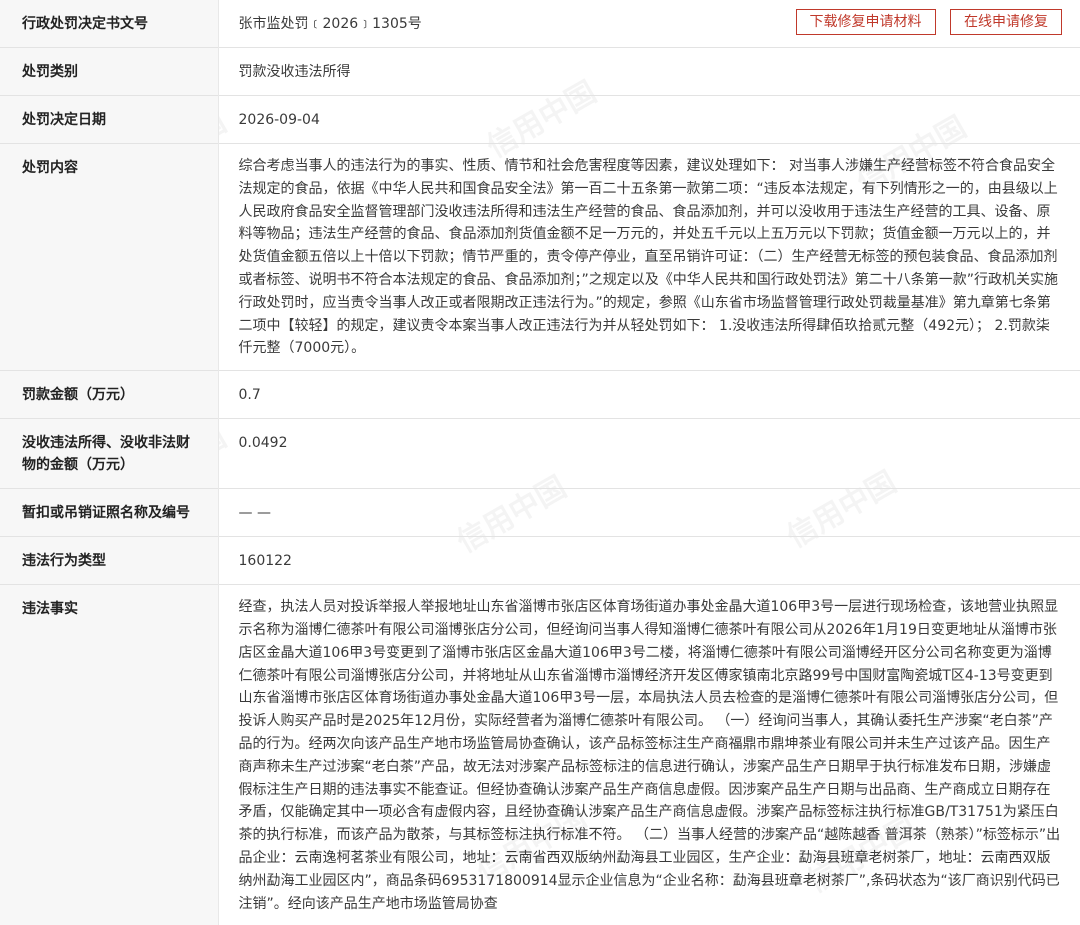 The height and width of the screenshot is (925, 1080). I want to click on row-violation-type: 违法行为类型 160122, so click(540, 560).